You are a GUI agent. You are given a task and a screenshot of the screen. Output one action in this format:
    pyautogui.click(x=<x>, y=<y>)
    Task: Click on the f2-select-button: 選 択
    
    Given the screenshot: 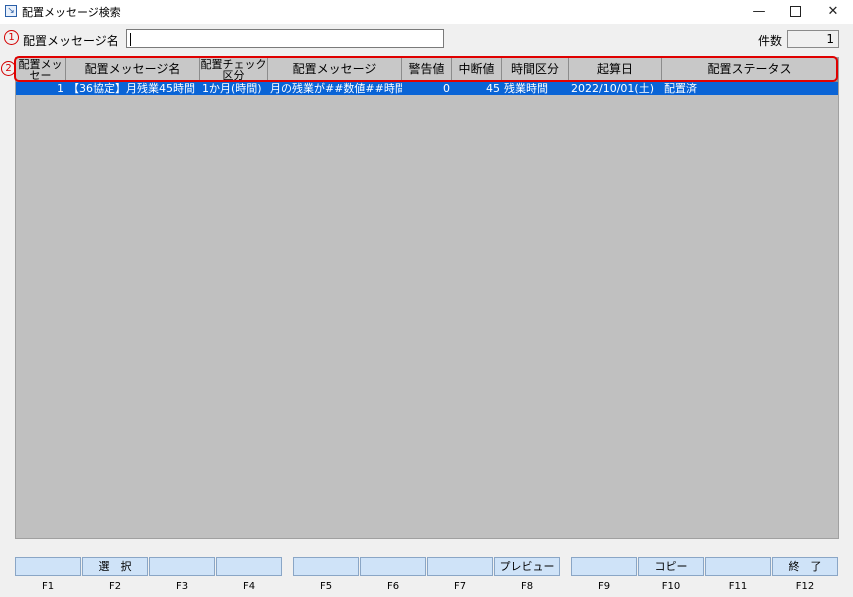 What is the action you would take?
    pyautogui.click(x=115, y=566)
    